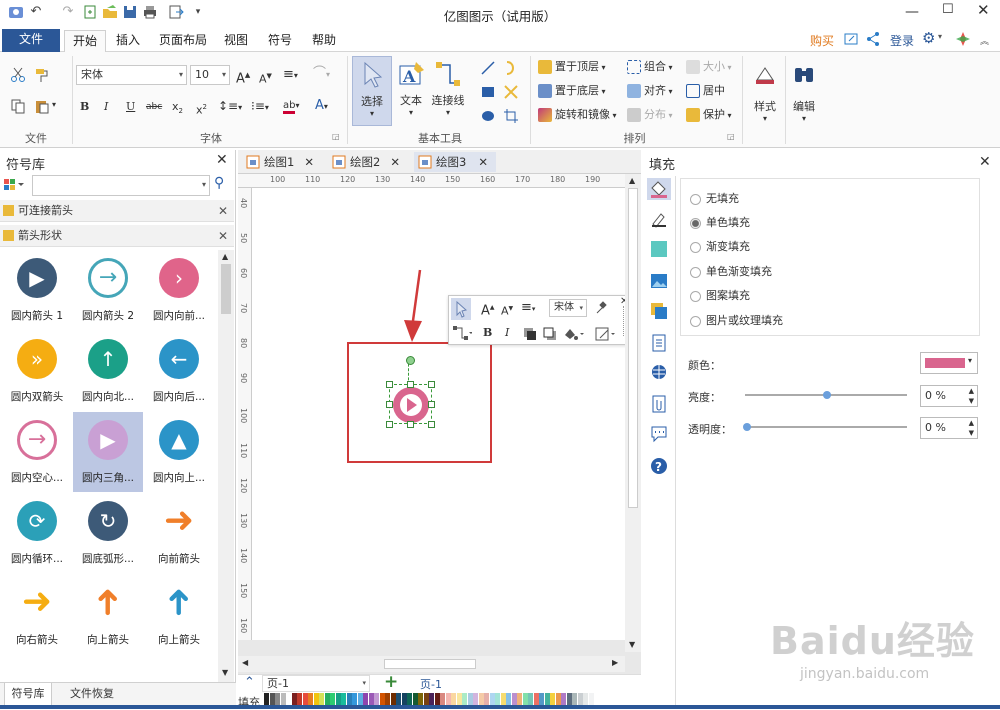 The image size is (1000, 710). What do you see at coordinates (154, 107) in the screenshot?
I see `strikethrough-icon: abc` at bounding box center [154, 107].